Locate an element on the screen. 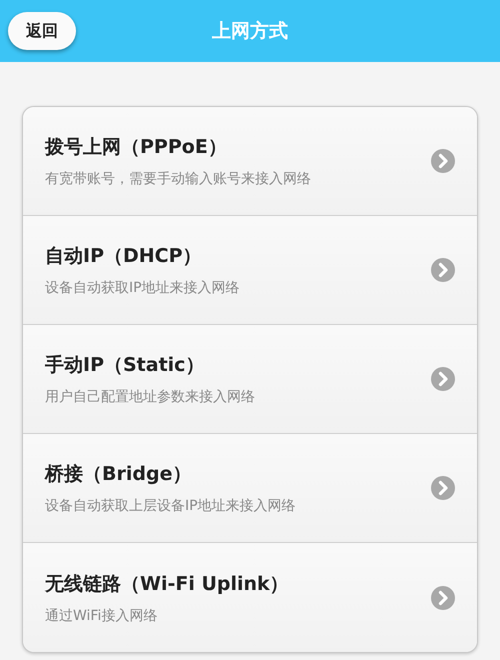 Image resolution: width=500 pixels, height=660 pixels. option-description: 设备自动获取IP地址来接入网络 is located at coordinates (143, 288).